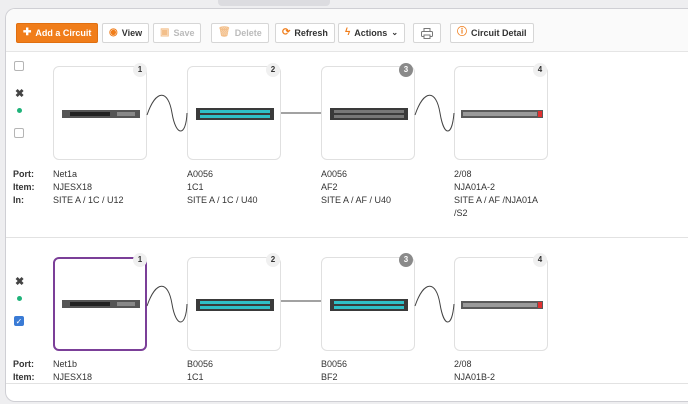 The width and height of the screenshot is (688, 404). Describe the element at coordinates (108, 371) in the screenshot. I see `node-info: Net1b NJESX18` at that location.